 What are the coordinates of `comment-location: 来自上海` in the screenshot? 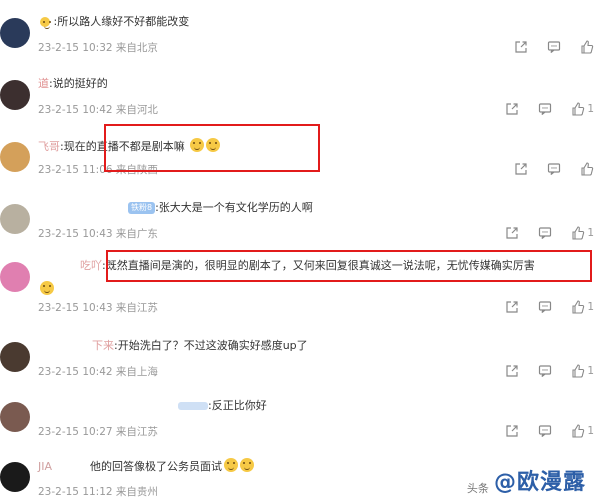 It's located at (136, 372).